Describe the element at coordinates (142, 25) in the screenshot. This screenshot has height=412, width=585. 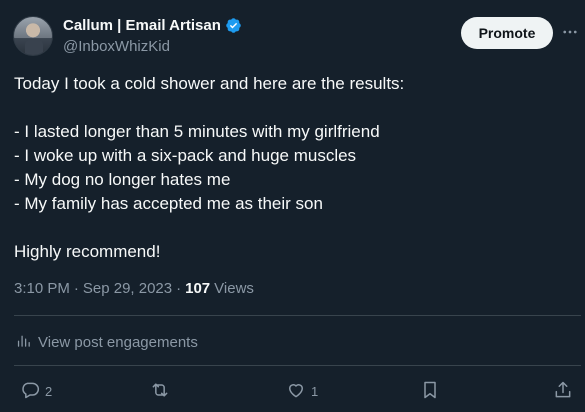
I see `author-display-name: Callum | Email Artisan` at that location.